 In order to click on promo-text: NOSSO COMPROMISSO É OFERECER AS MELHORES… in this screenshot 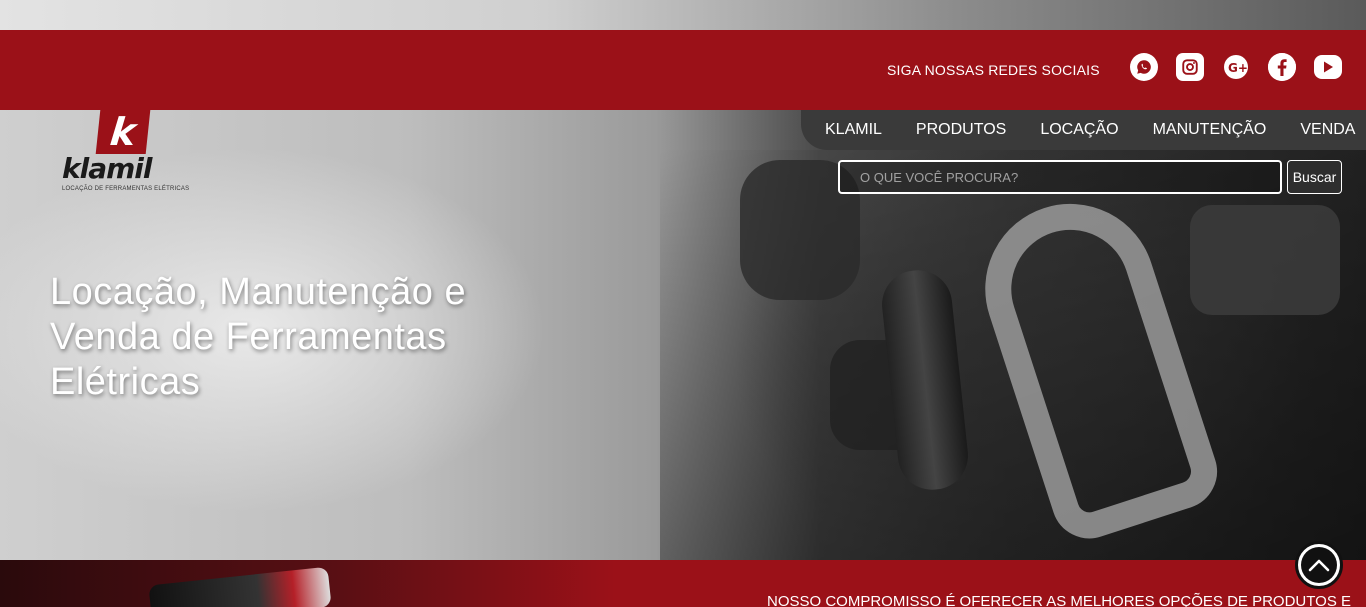, I will do `click(1059, 600)`.